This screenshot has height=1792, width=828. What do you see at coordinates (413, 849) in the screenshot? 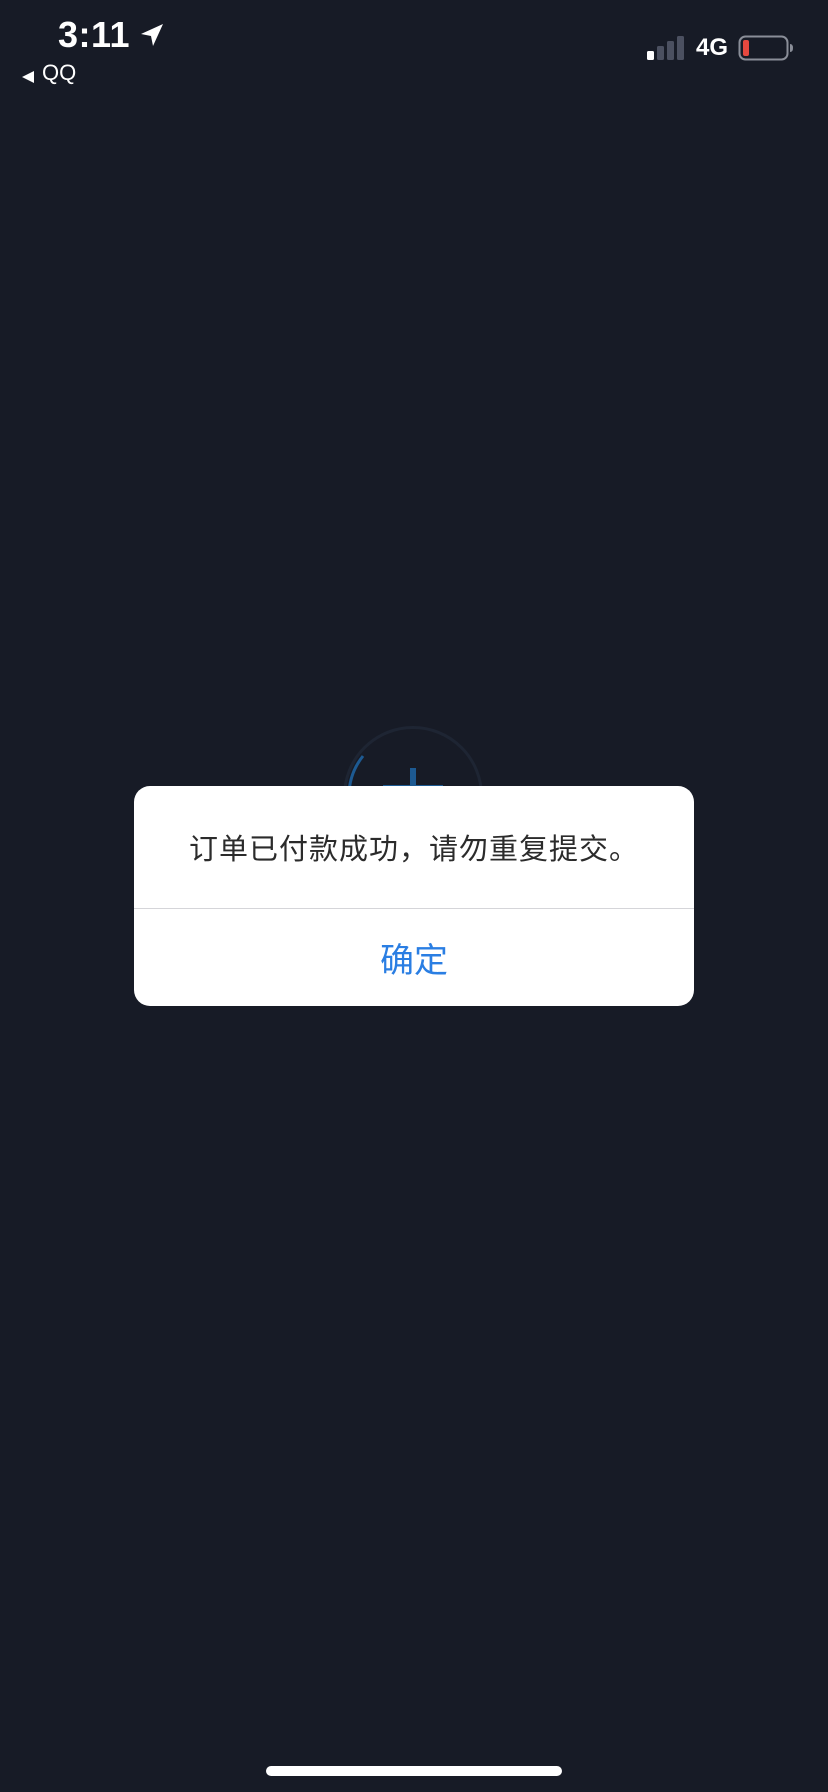
I see `alert-message: 订单已付款成功，请勿重复提交。` at bounding box center [413, 849].